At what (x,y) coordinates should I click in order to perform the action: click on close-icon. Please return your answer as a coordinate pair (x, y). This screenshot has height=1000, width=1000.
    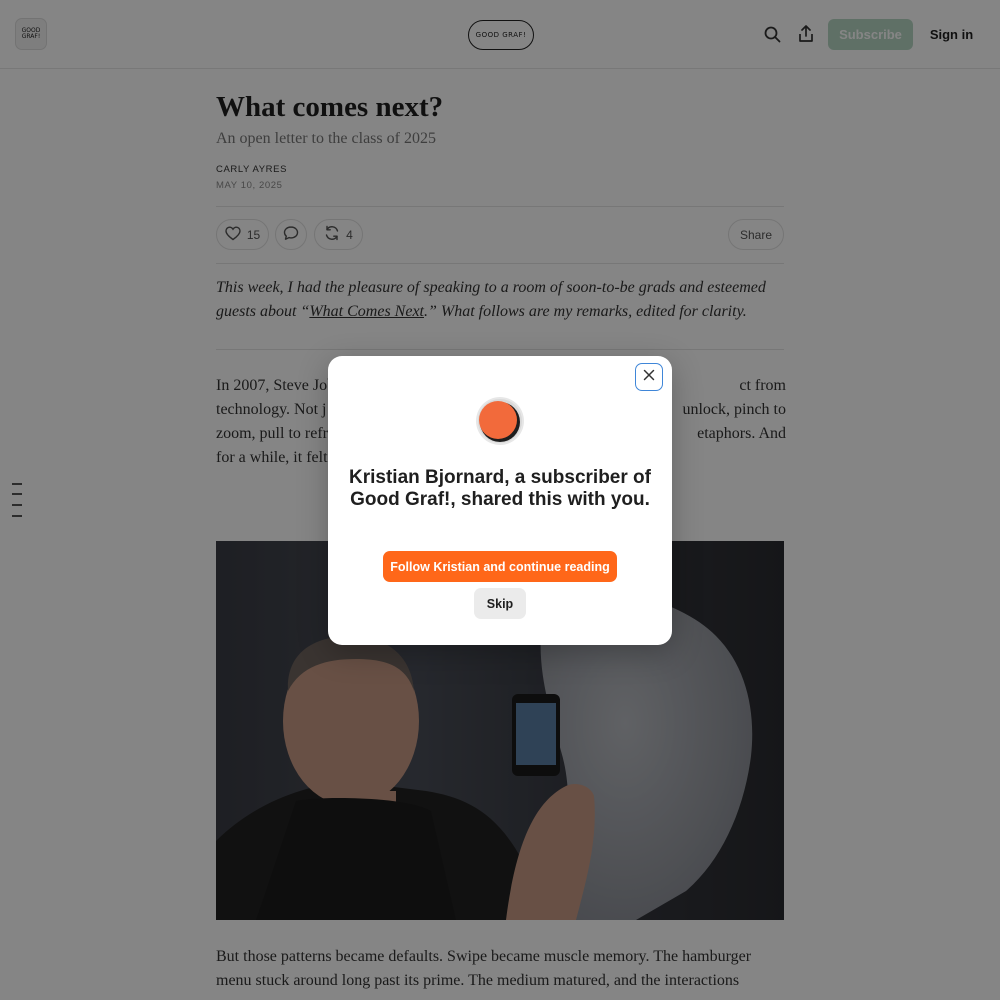
    Looking at the image, I should click on (649, 377).